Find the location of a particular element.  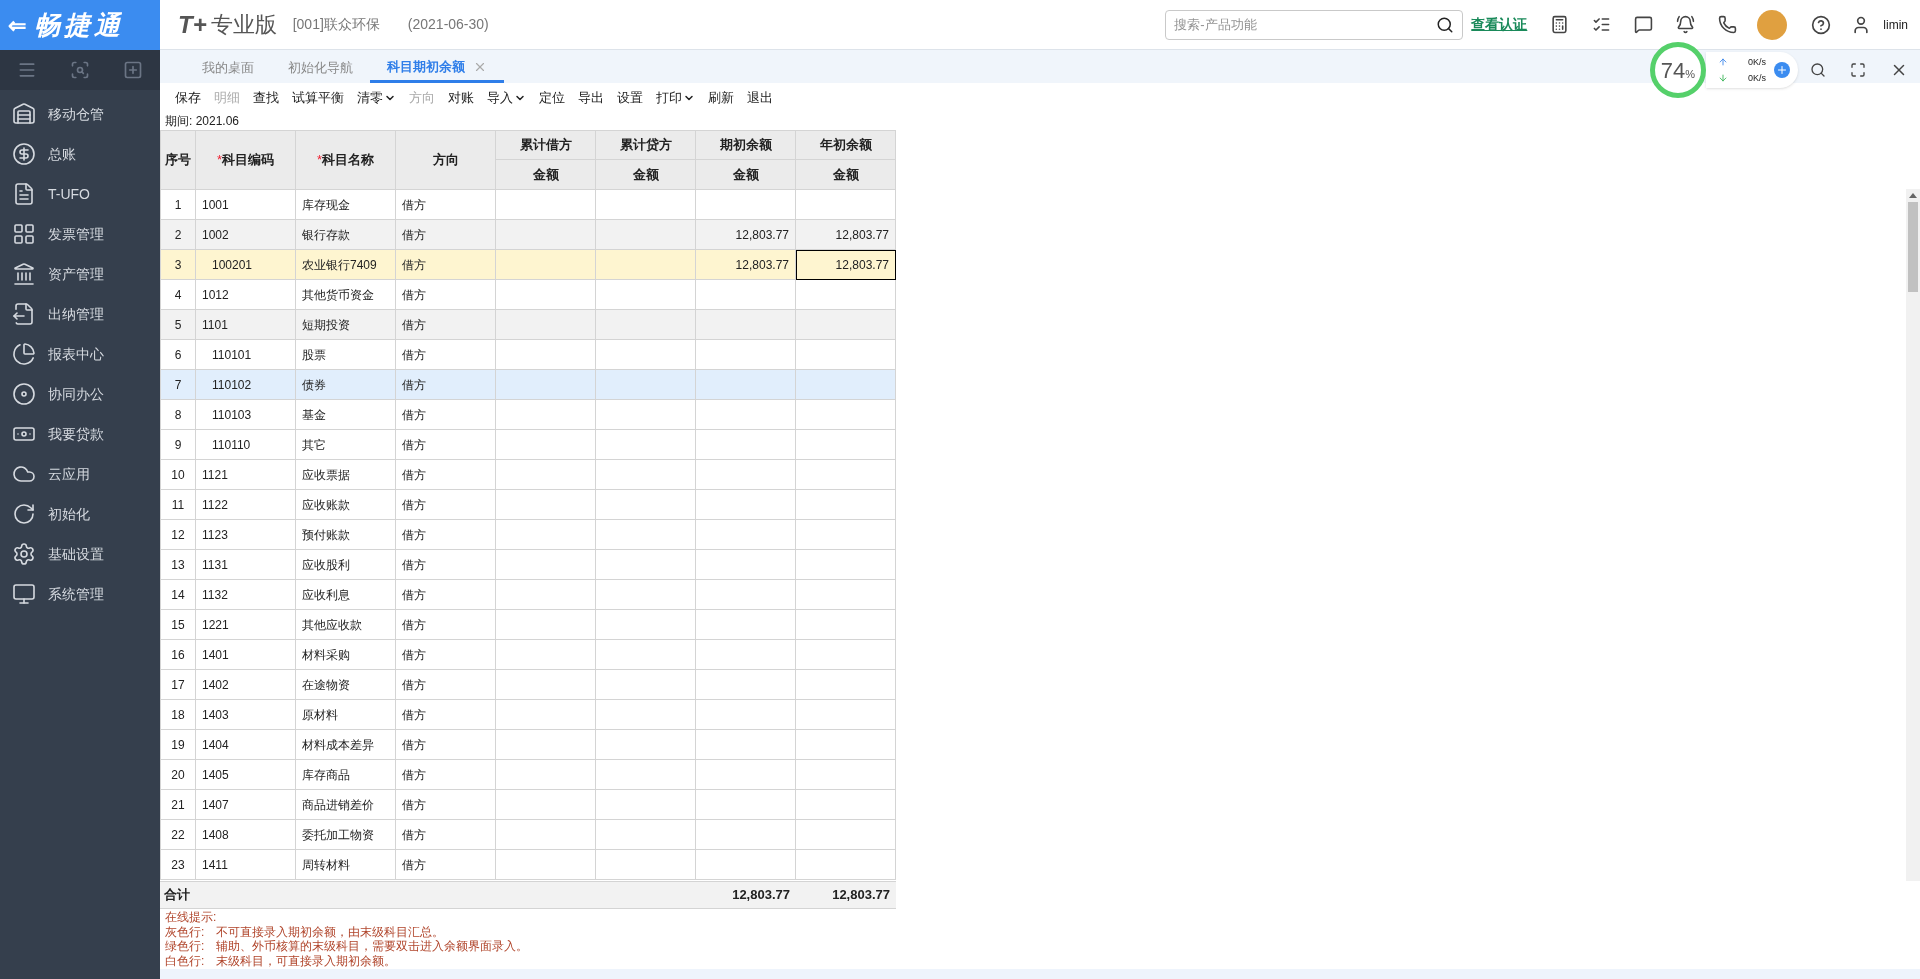

sidebar-item: 总账 is located at coordinates (80, 154).